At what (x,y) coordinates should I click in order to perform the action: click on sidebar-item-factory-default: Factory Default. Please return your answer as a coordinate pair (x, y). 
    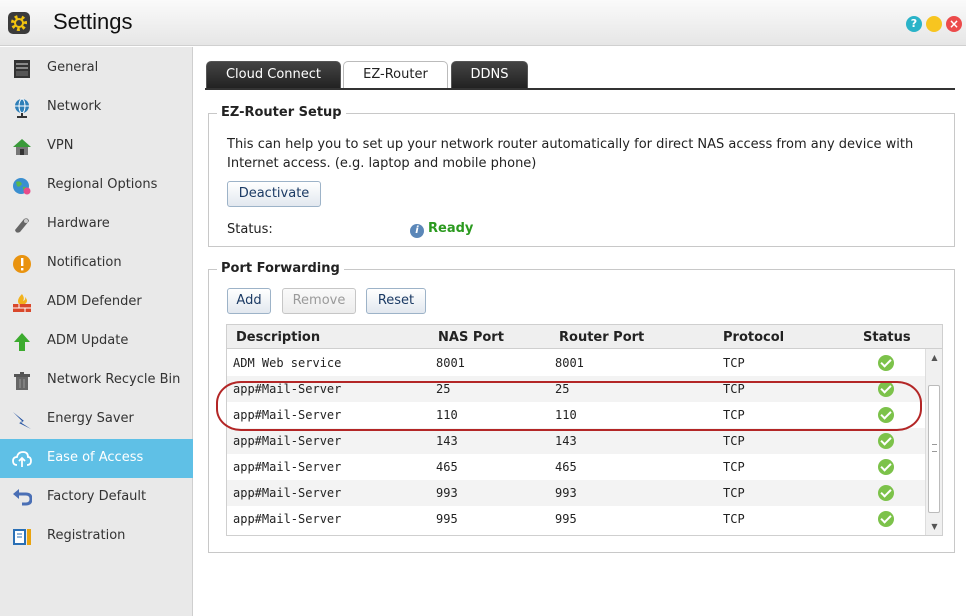
    Looking at the image, I should click on (96, 497).